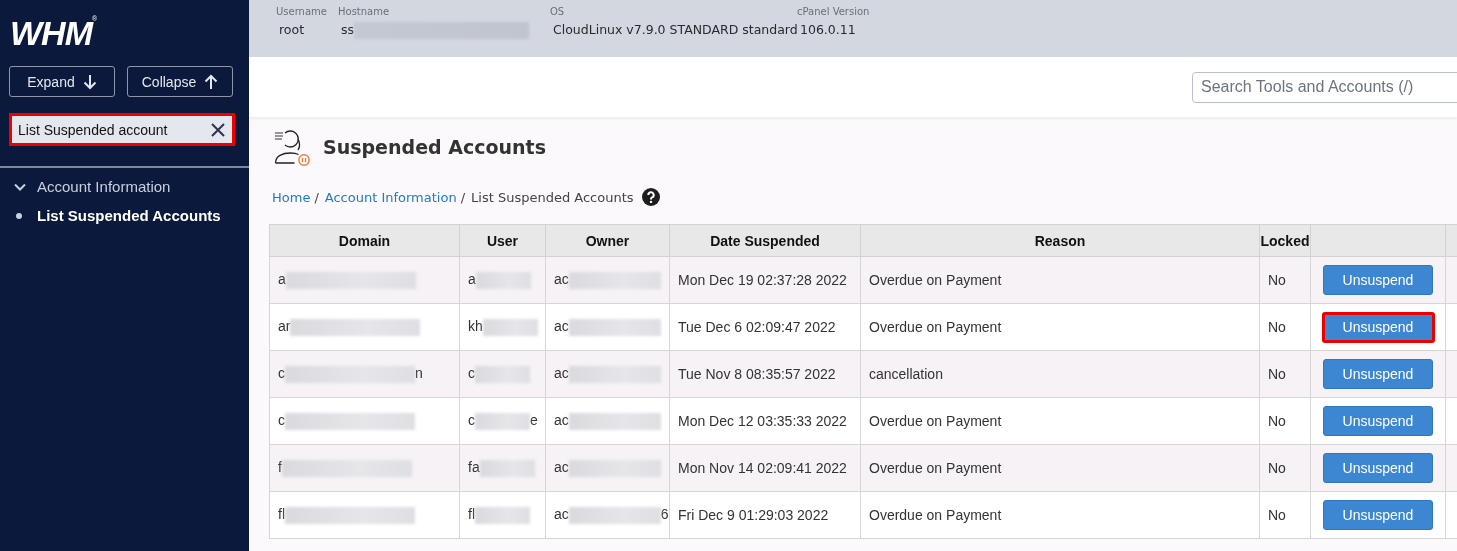 The image size is (1457, 551). I want to click on logo: WHM$^{®}$, so click(53, 33).